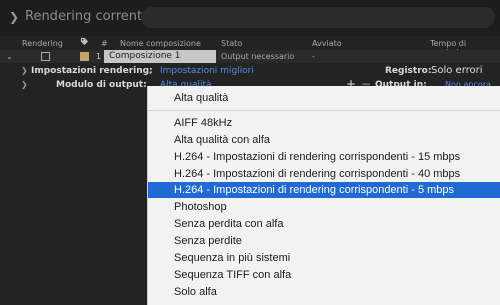  What do you see at coordinates (324, 241) in the screenshot?
I see `menu-item: Senza perdite` at bounding box center [324, 241].